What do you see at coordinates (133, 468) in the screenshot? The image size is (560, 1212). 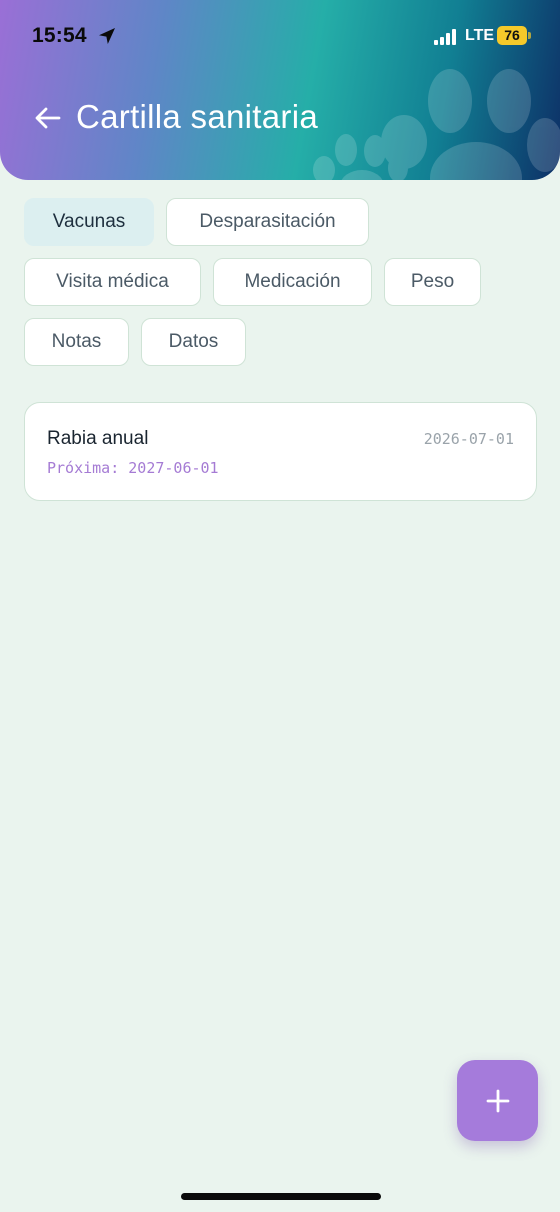 I see `record-next-date: Próxima: 2027-06-01` at bounding box center [133, 468].